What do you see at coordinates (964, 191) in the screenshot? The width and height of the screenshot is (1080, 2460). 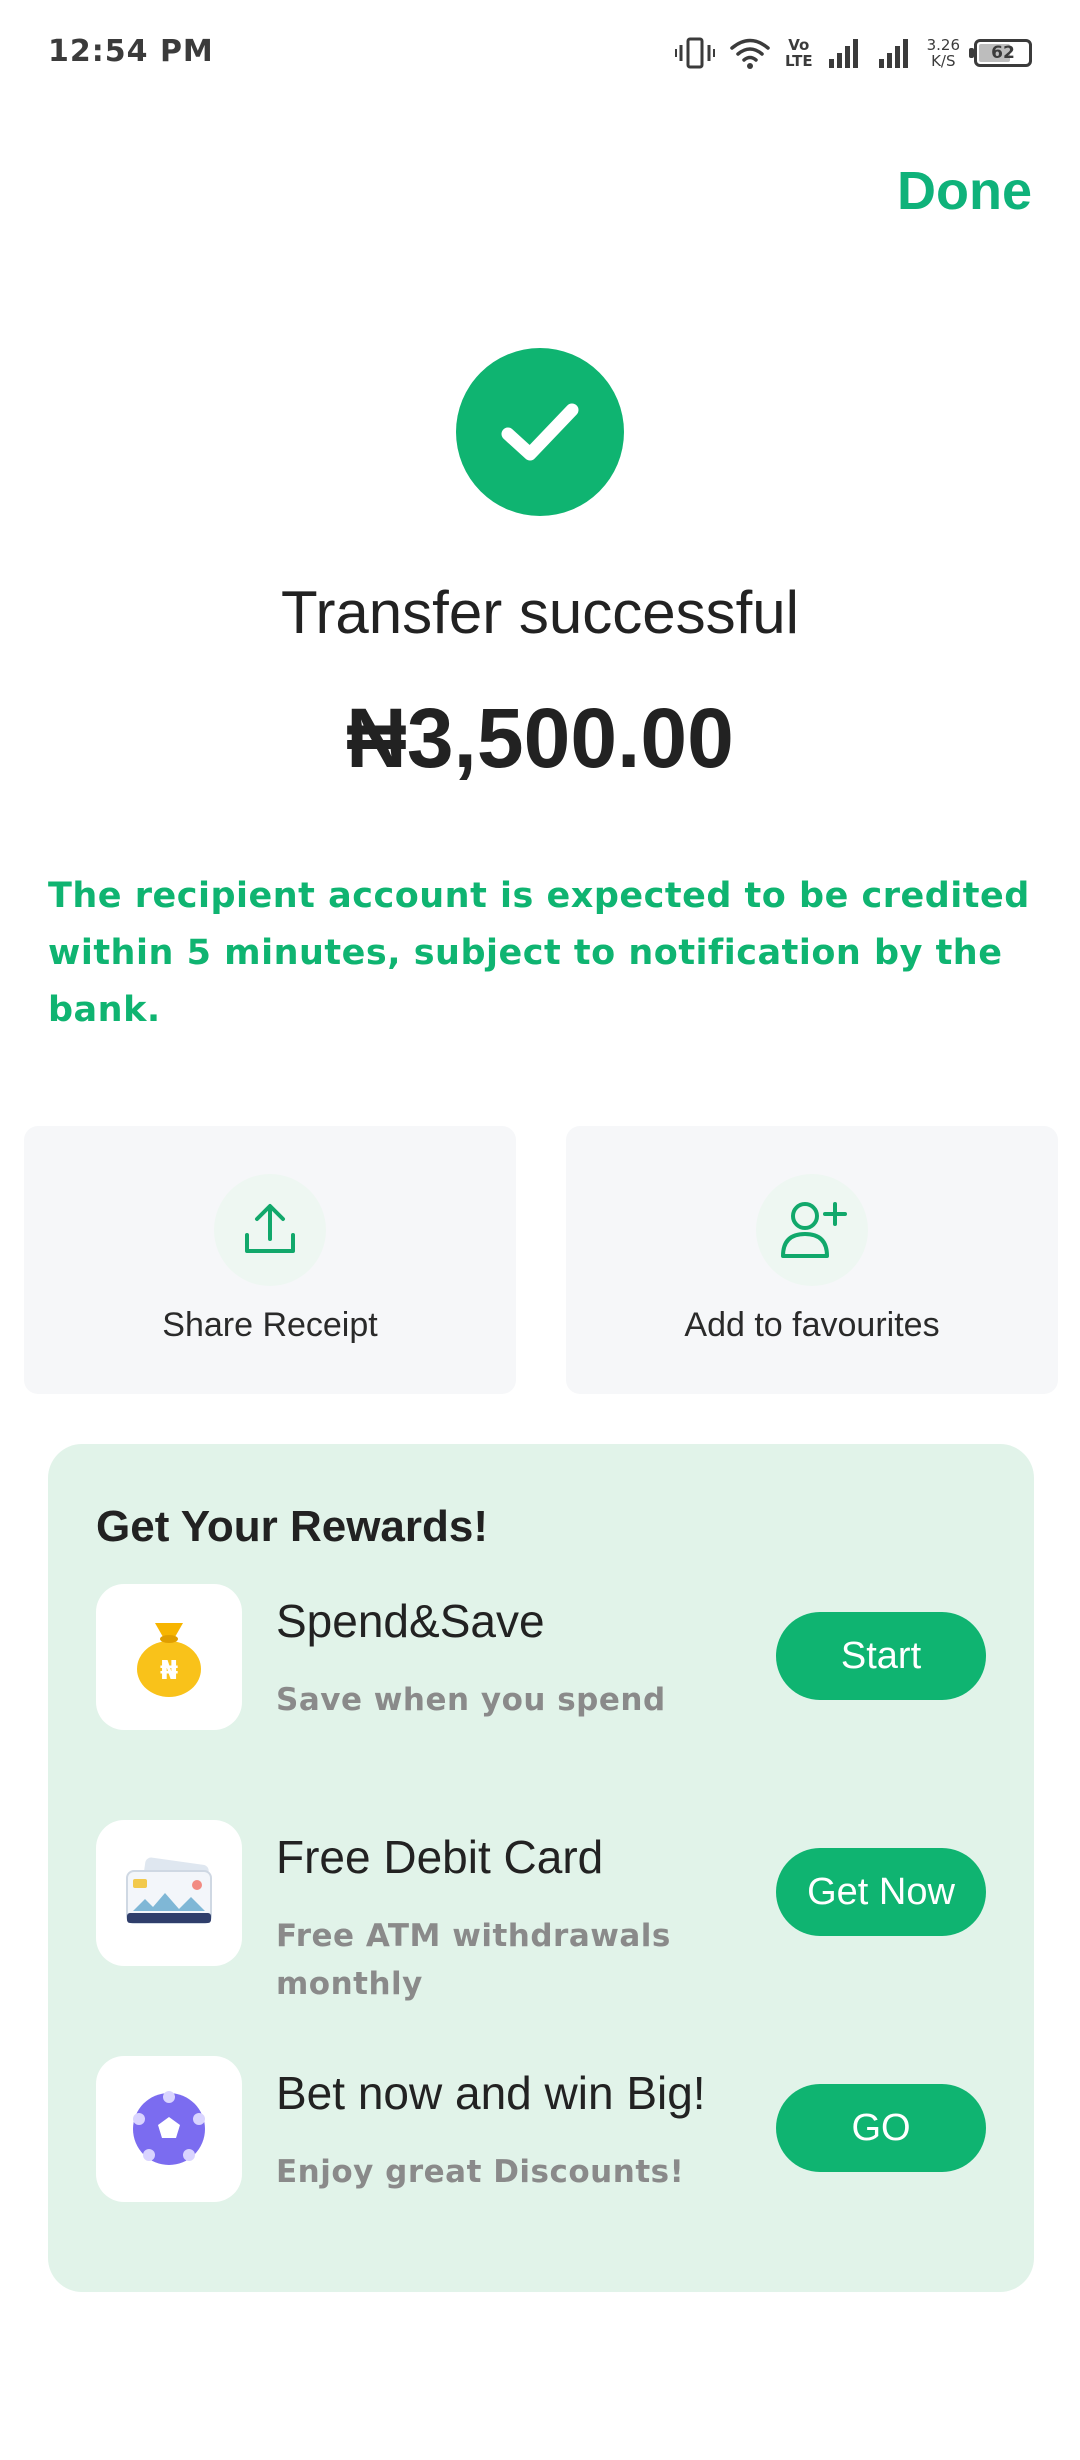 I see `done-button: Done` at bounding box center [964, 191].